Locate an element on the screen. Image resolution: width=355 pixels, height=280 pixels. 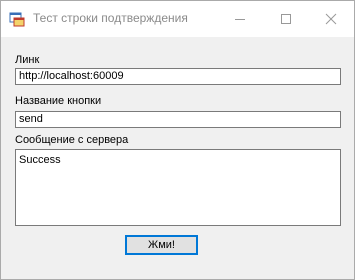
submit-button: Жми! is located at coordinates (161, 245).